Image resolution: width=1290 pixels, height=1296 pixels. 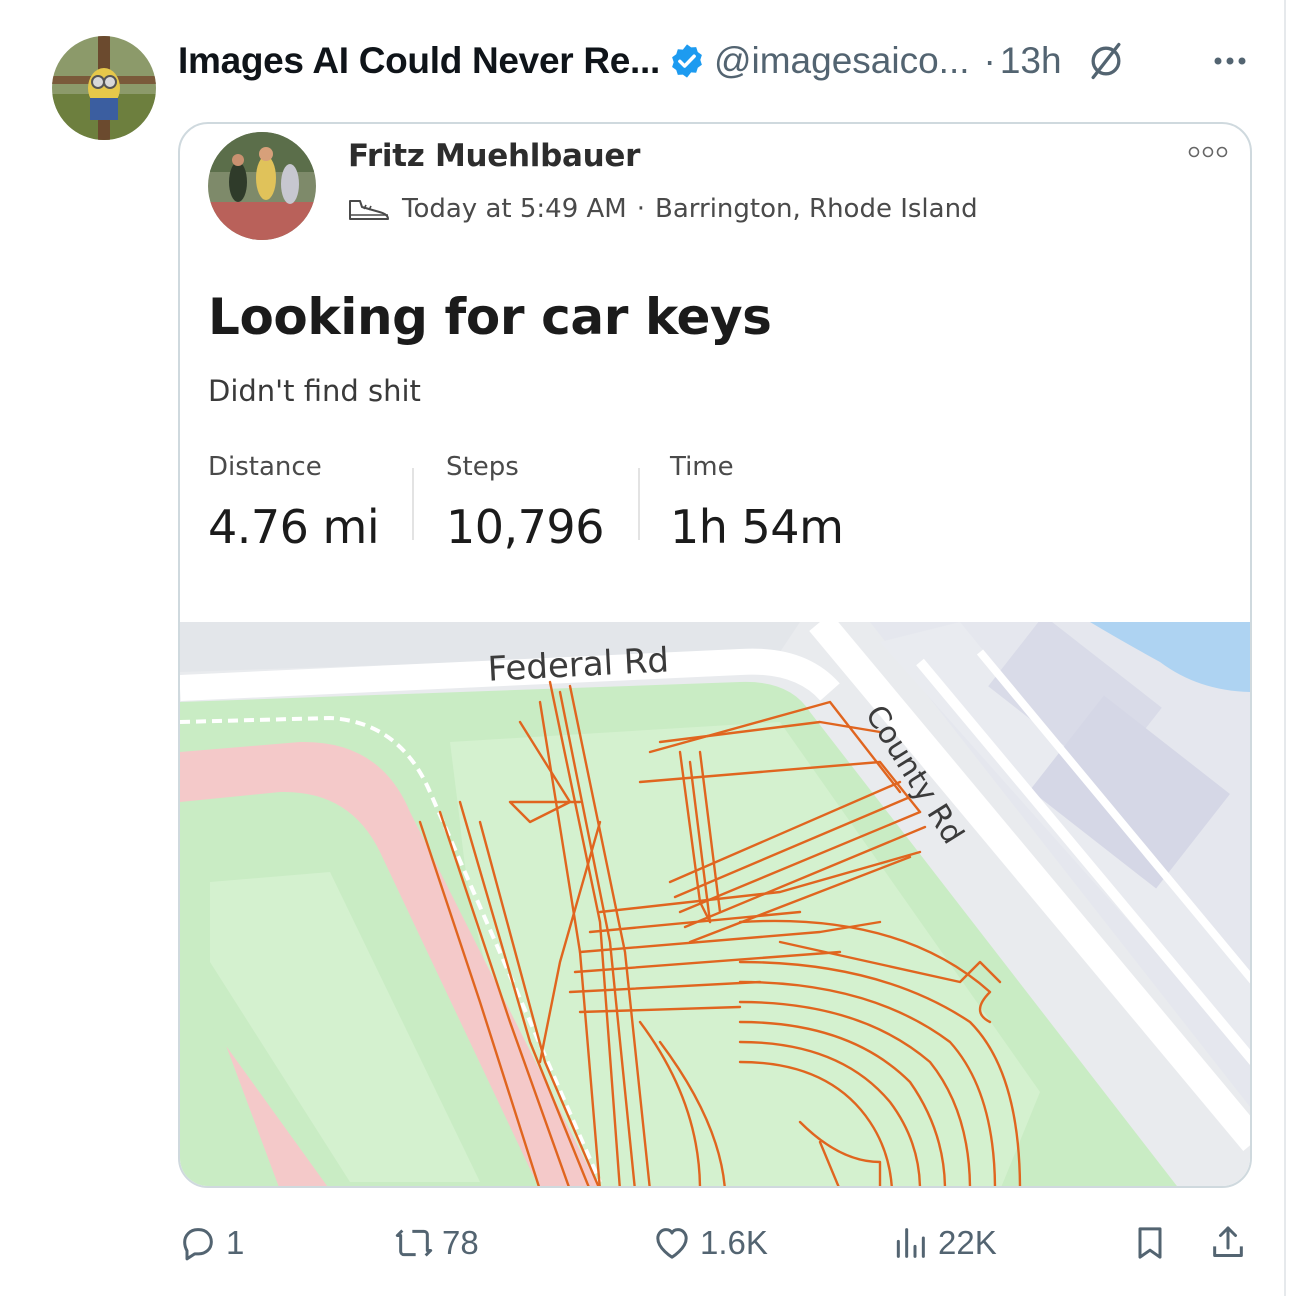 I want to click on bookmark-button, so click(x=1150, y=1243).